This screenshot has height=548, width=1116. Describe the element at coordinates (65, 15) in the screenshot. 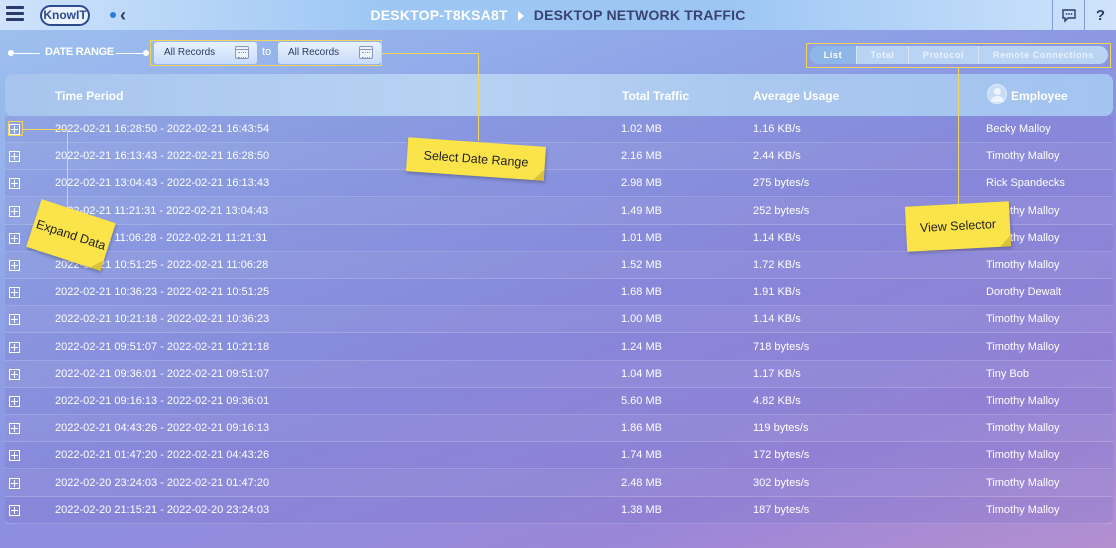

I see `app-logo: KnowIT` at that location.